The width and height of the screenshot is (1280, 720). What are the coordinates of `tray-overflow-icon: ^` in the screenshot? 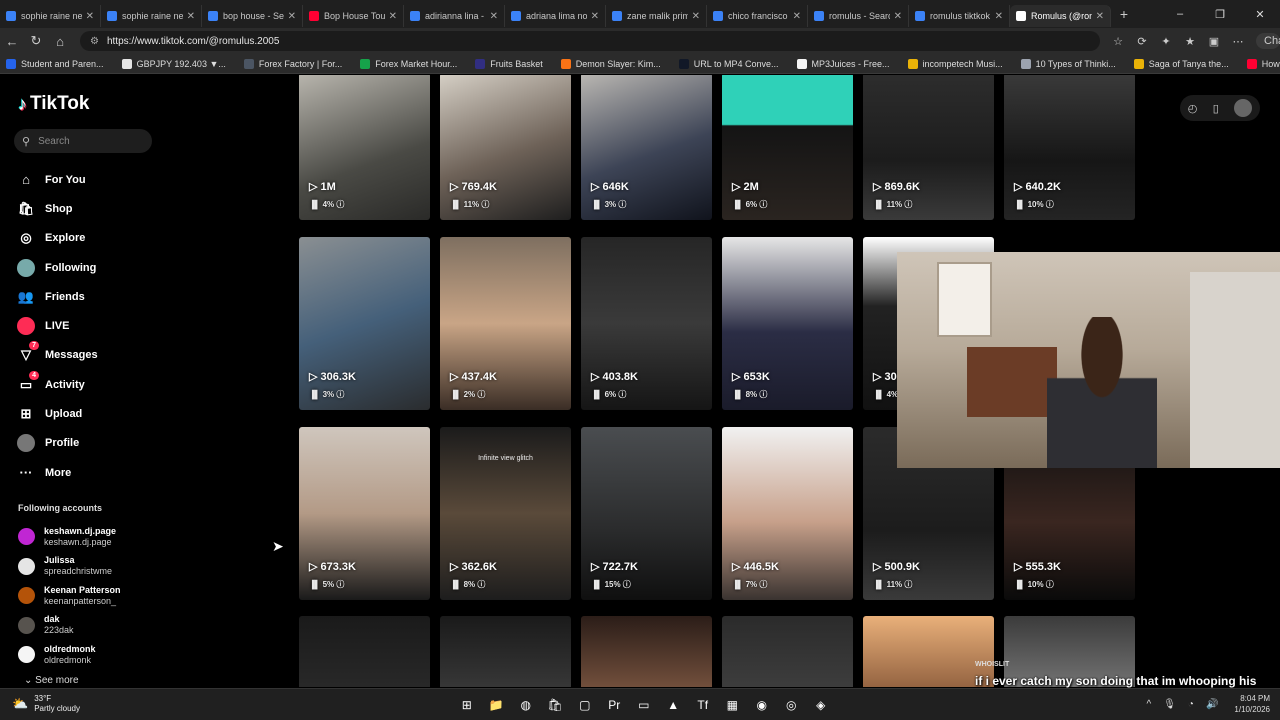 It's located at (1149, 704).